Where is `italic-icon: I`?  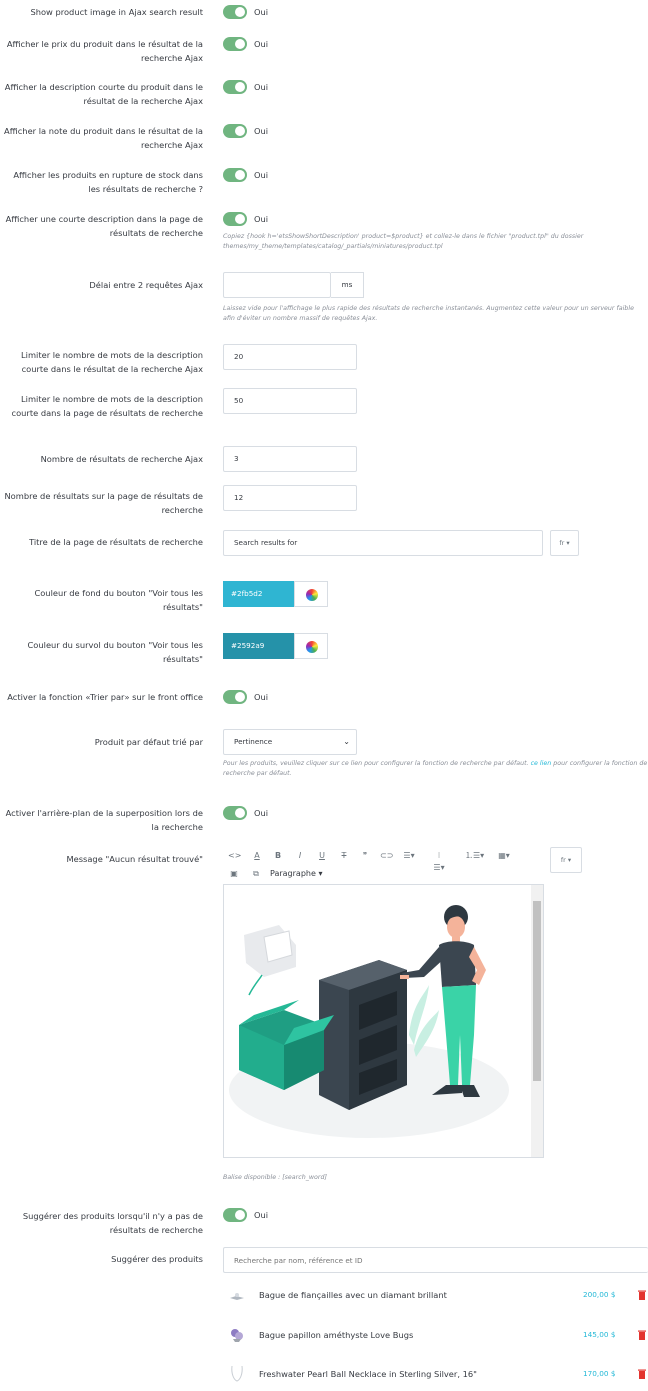 italic-icon: I is located at coordinates (300, 856).